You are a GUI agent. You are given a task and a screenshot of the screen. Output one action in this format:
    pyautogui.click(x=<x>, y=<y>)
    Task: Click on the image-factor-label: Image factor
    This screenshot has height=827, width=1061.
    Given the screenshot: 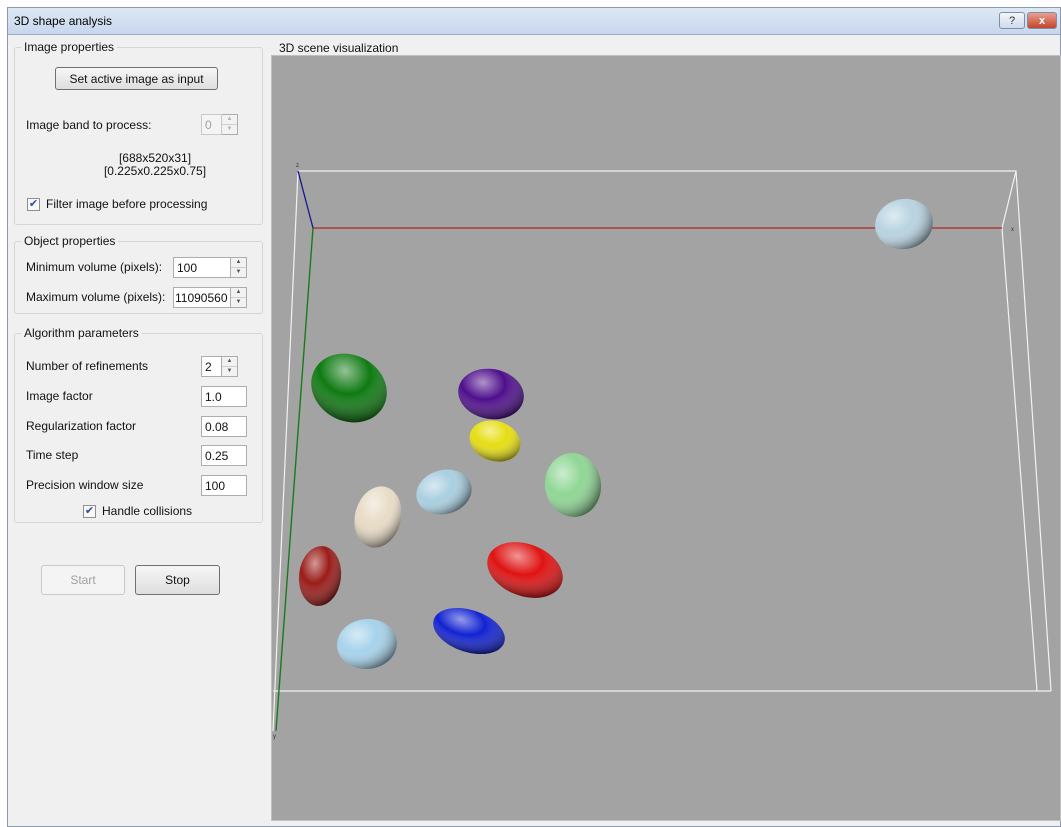 What is the action you would take?
    pyautogui.click(x=59, y=396)
    